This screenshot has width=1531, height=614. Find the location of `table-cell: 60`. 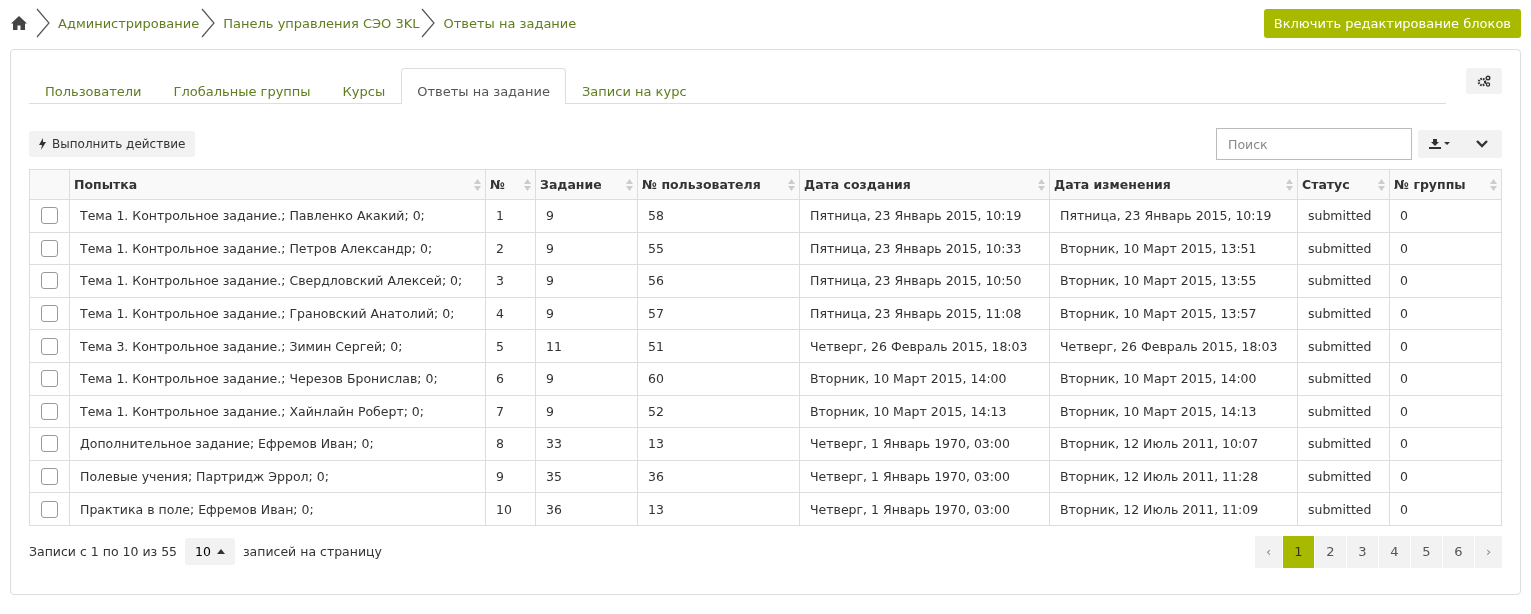

table-cell: 60 is located at coordinates (718, 379).